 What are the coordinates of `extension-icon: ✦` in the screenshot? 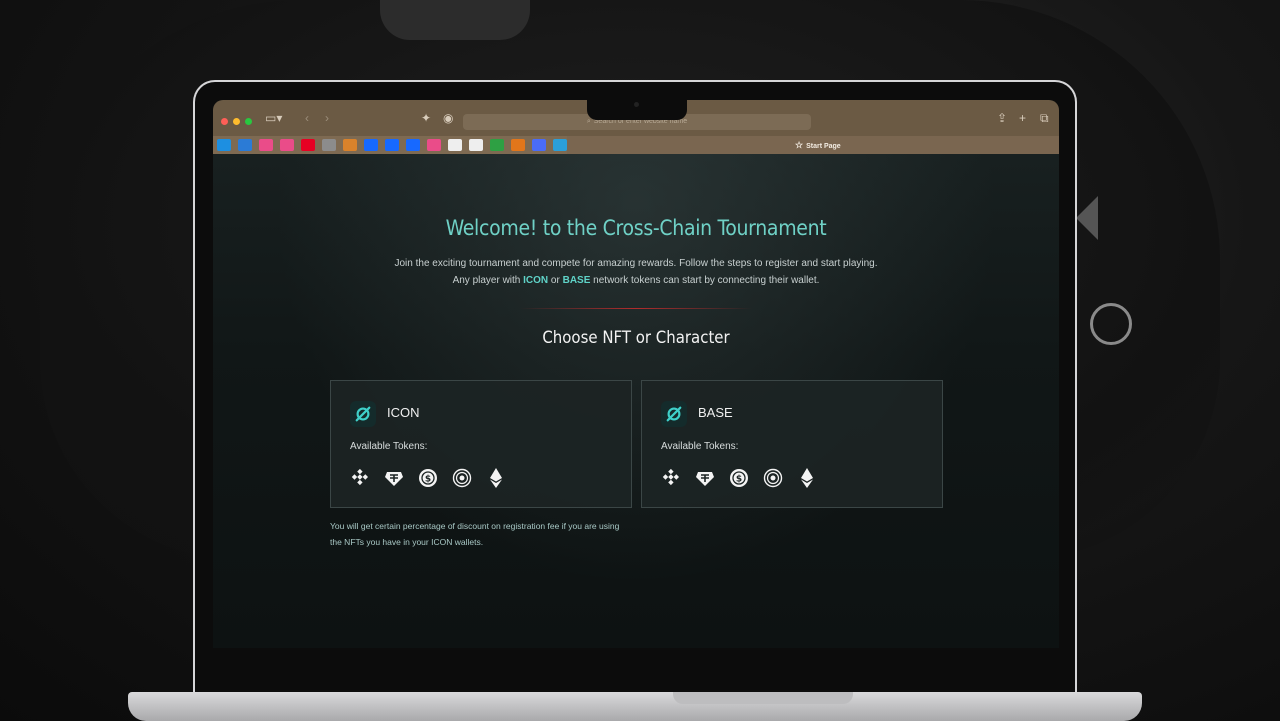 It's located at (426, 118).